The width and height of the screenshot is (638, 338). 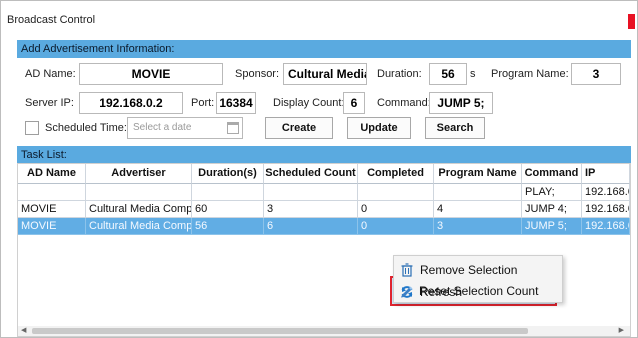 What do you see at coordinates (396, 192) in the screenshot?
I see `cell-completed` at bounding box center [396, 192].